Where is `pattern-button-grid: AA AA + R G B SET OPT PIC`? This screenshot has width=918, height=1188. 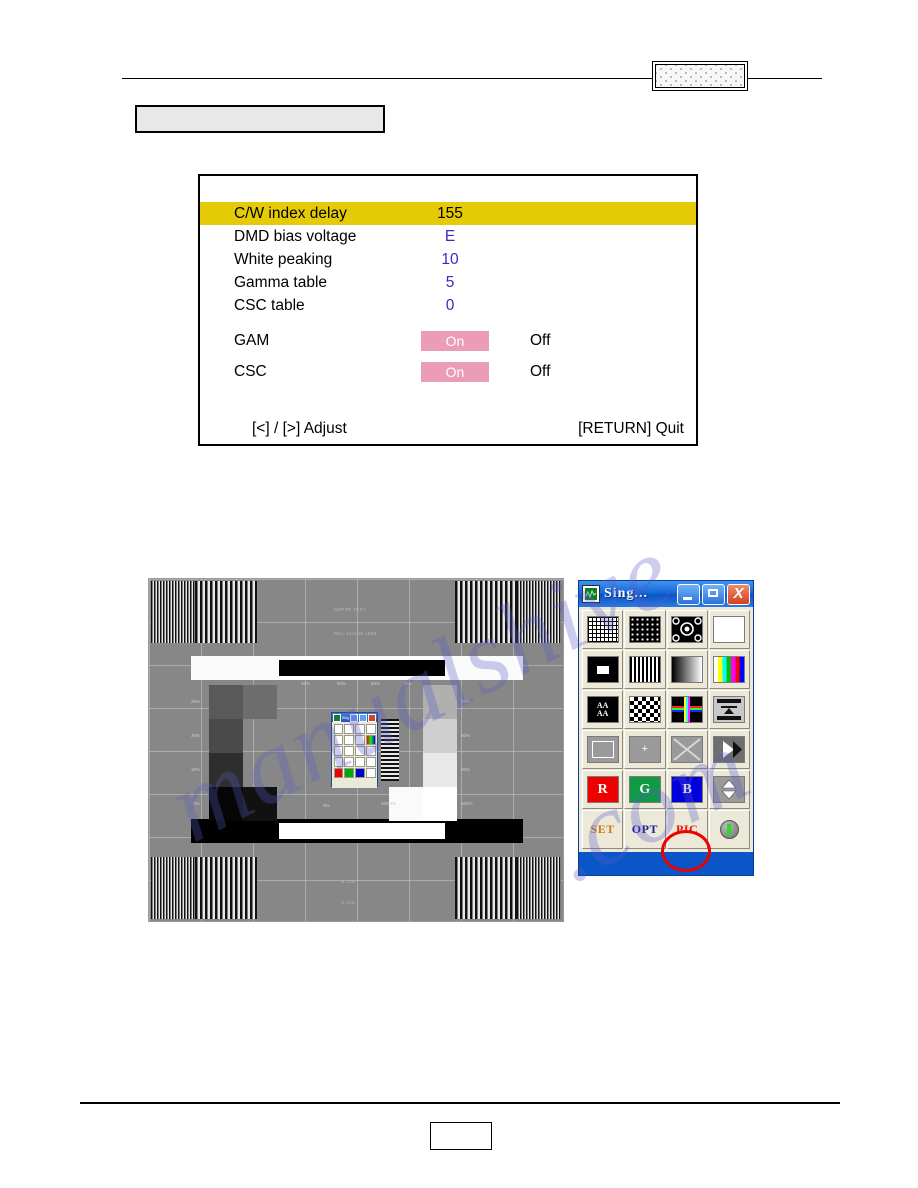 pattern-button-grid: AA AA + R G B SET OPT PIC is located at coordinates (666, 729).